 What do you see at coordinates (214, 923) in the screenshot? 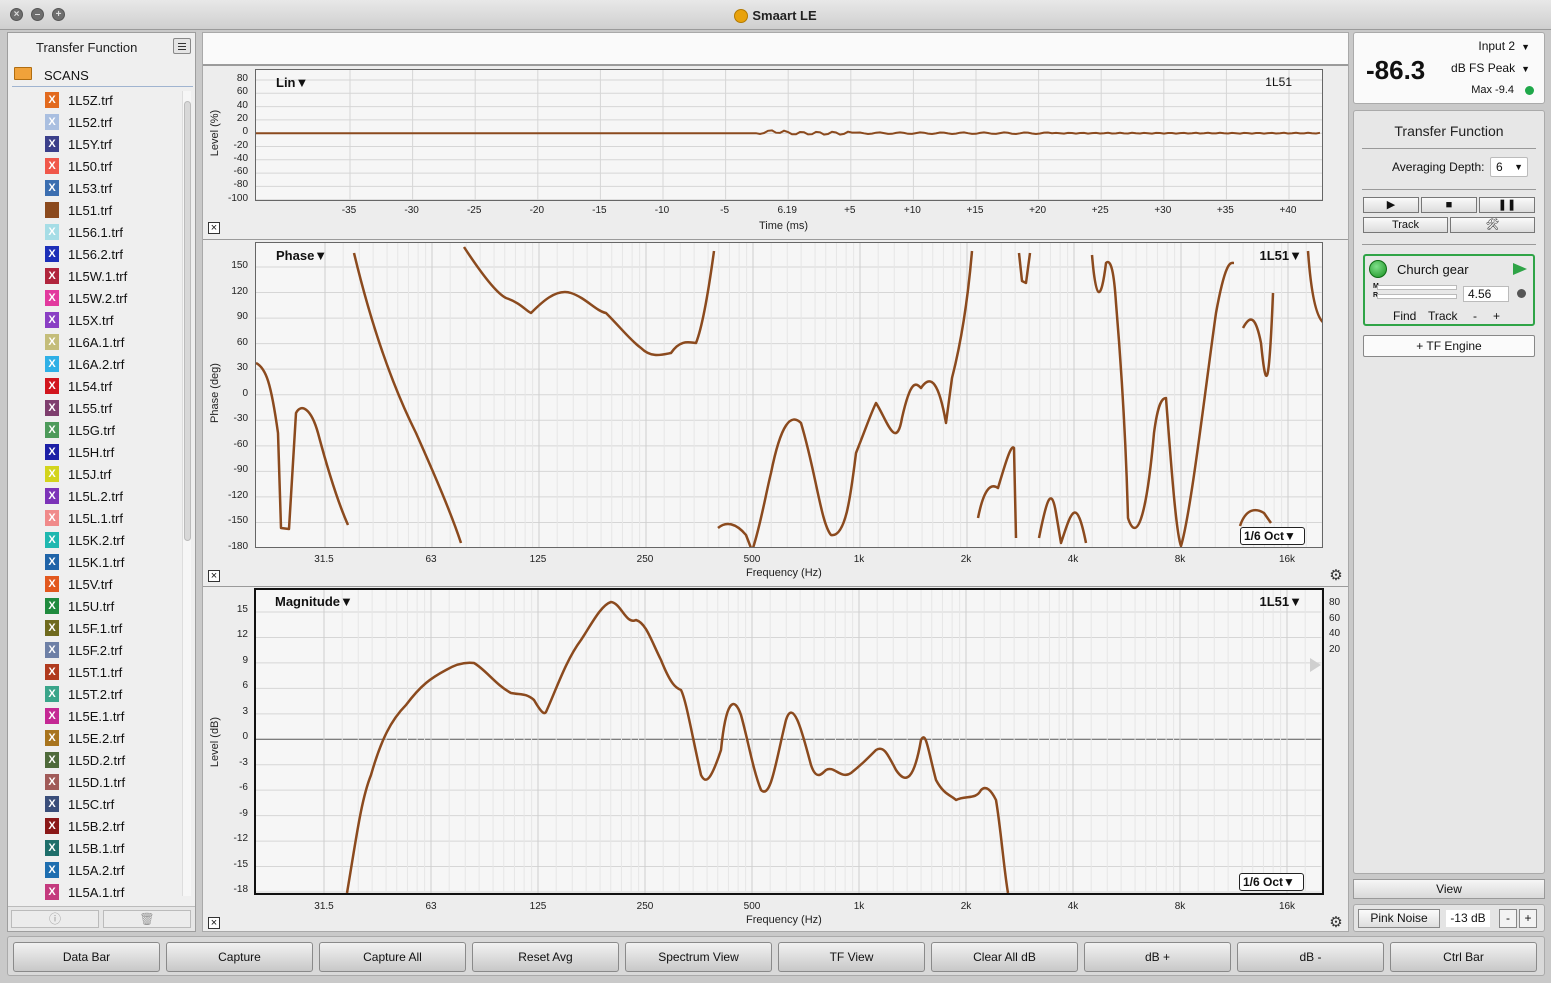
I see `magnitude-close-icon: ×` at bounding box center [214, 923].